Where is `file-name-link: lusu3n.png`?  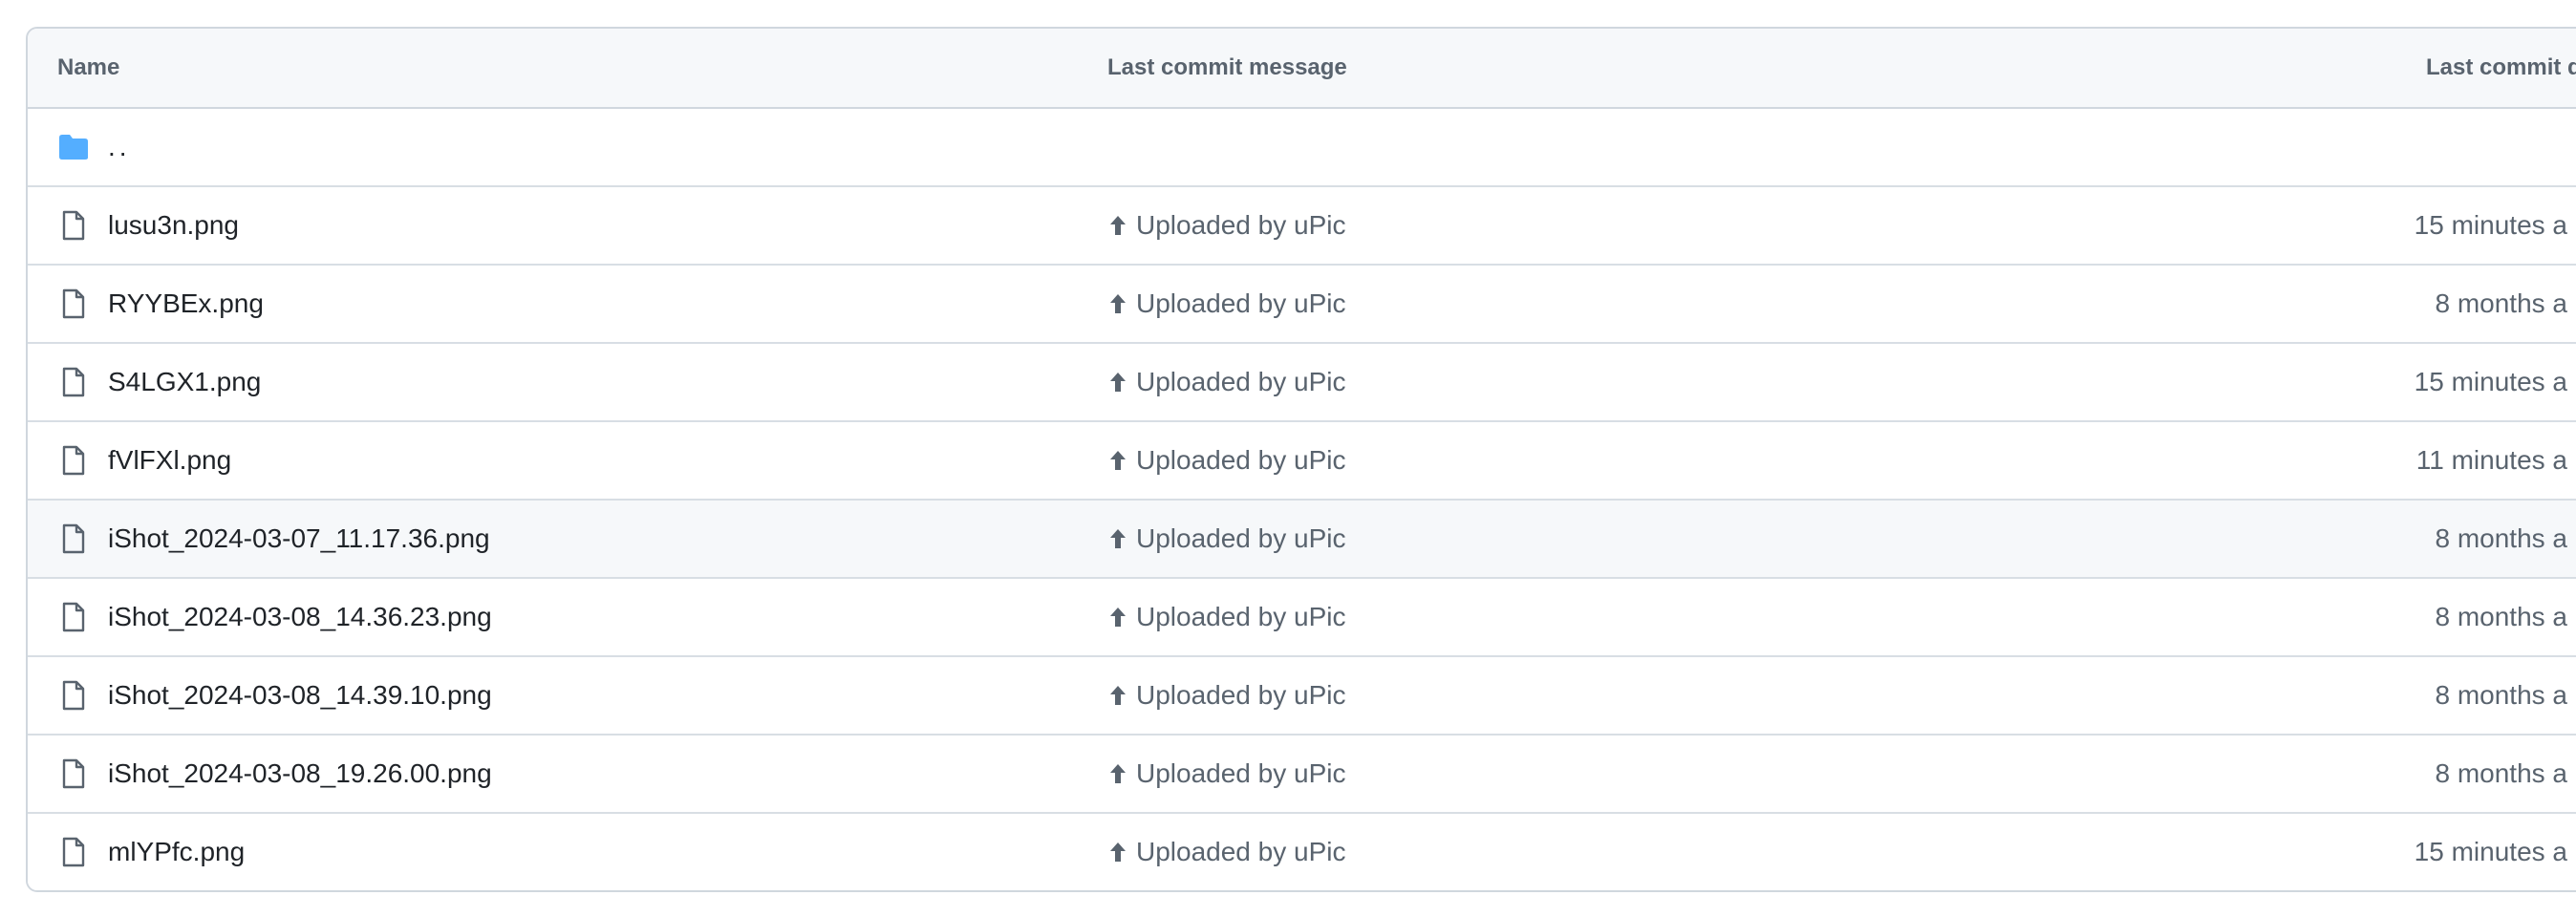 file-name-link: lusu3n.png is located at coordinates (173, 225).